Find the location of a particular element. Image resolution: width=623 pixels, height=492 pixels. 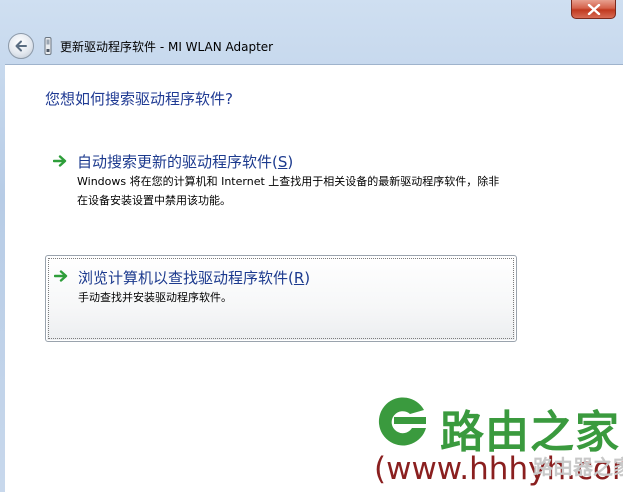

auto-search-title: 自动搜索更新的驱动程序软件(S) is located at coordinates (185, 161).